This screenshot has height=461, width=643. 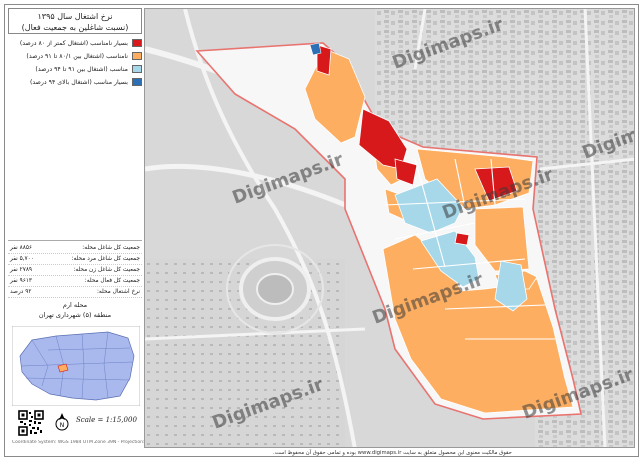 What do you see at coordinates (105, 259) in the screenshot?
I see `stat-key: جمعیت کل شاغل مرد محله:` at bounding box center [105, 259].